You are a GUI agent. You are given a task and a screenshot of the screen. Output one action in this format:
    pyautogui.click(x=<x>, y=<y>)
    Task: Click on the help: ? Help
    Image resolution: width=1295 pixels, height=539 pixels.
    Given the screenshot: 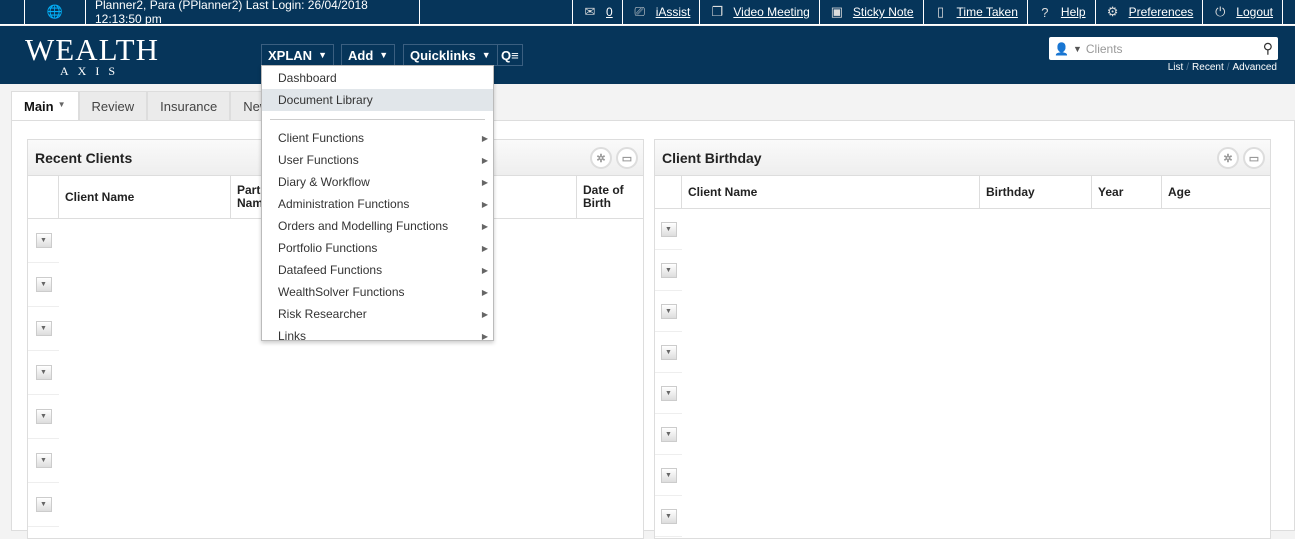 What is the action you would take?
    pyautogui.click(x=1062, y=12)
    